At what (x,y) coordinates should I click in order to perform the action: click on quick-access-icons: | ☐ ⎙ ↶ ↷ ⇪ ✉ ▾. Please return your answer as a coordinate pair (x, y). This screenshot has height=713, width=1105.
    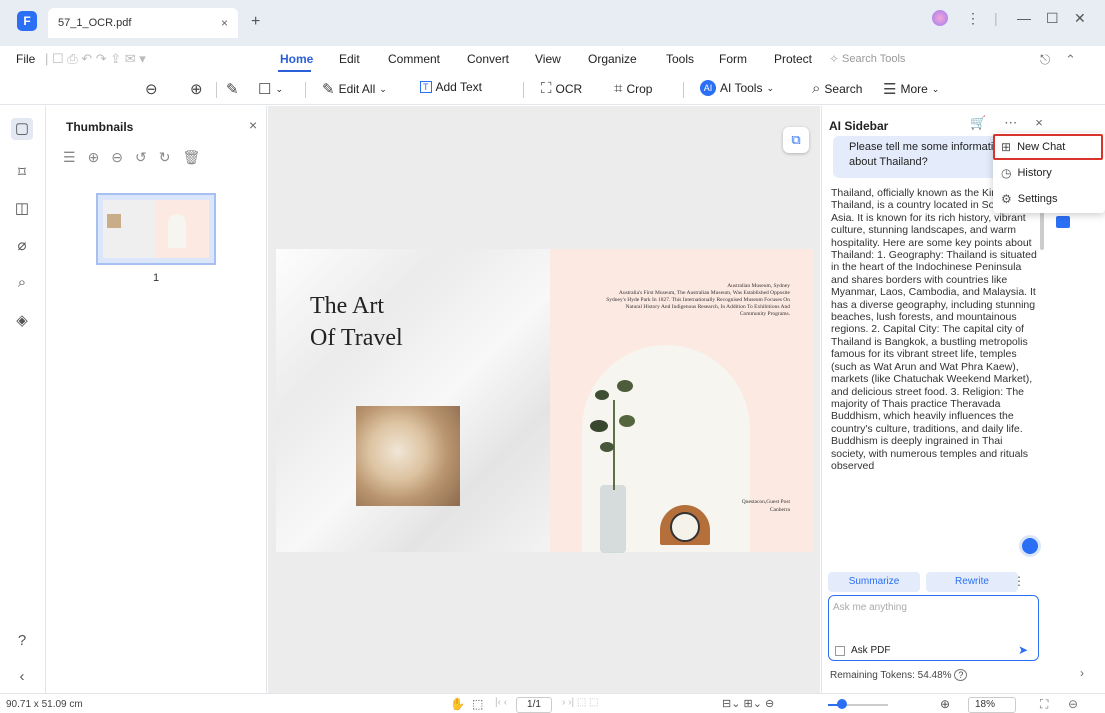
    Looking at the image, I should click on (95, 59).